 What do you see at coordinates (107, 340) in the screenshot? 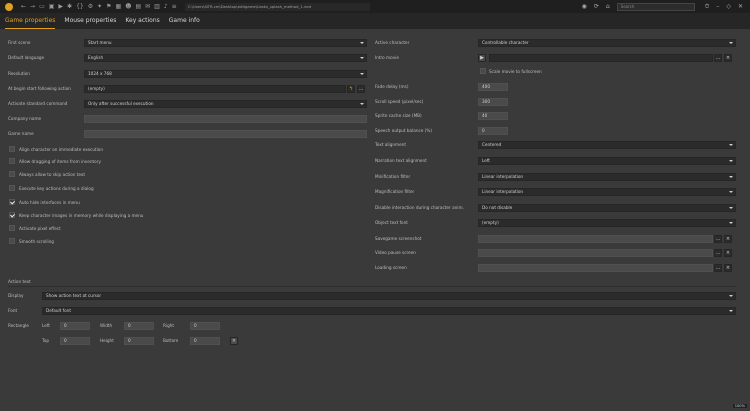
I see `height-label: Height` at bounding box center [107, 340].